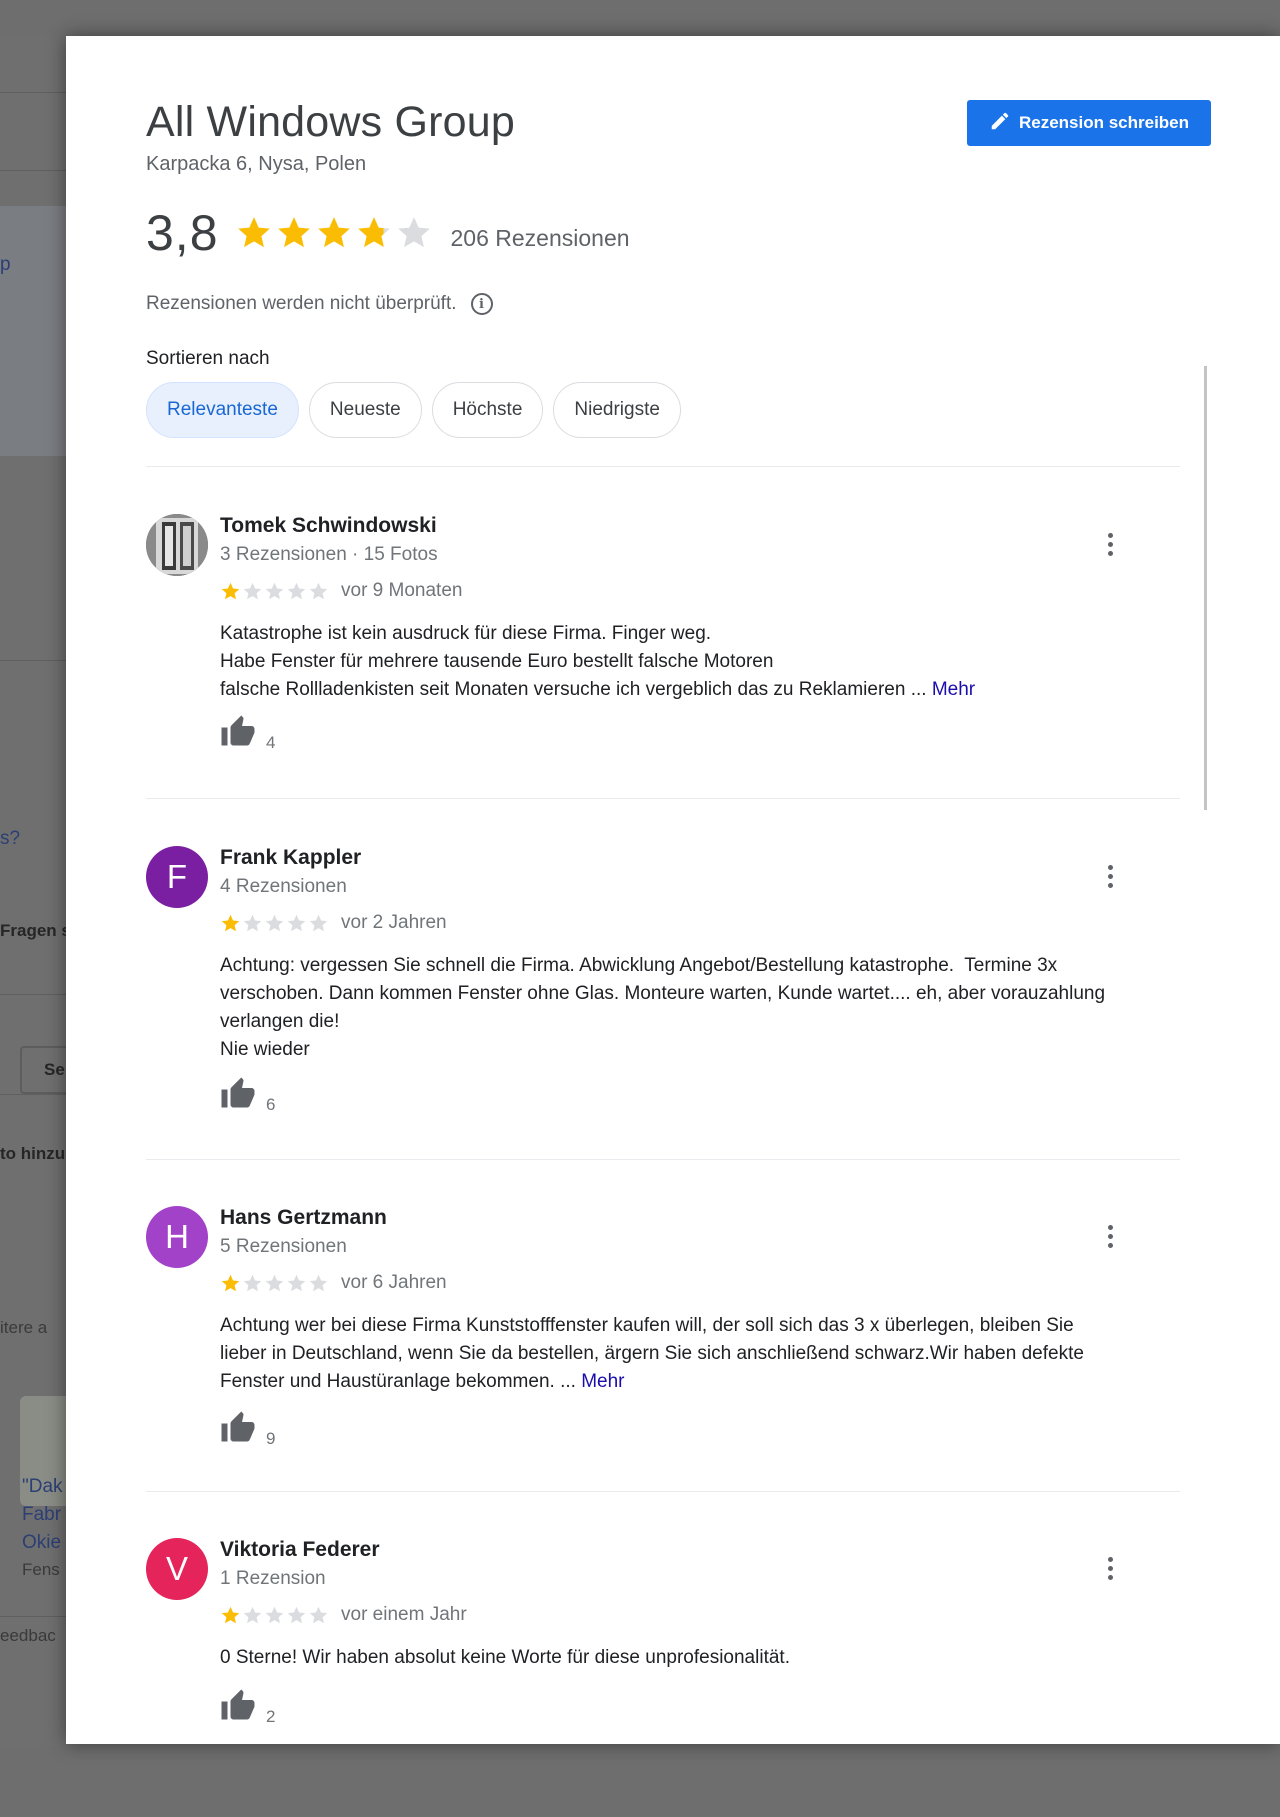  Describe the element at coordinates (329, 554) in the screenshot. I see `reviewer-meta: 3 Rezensionen · 15 Fotos` at that location.